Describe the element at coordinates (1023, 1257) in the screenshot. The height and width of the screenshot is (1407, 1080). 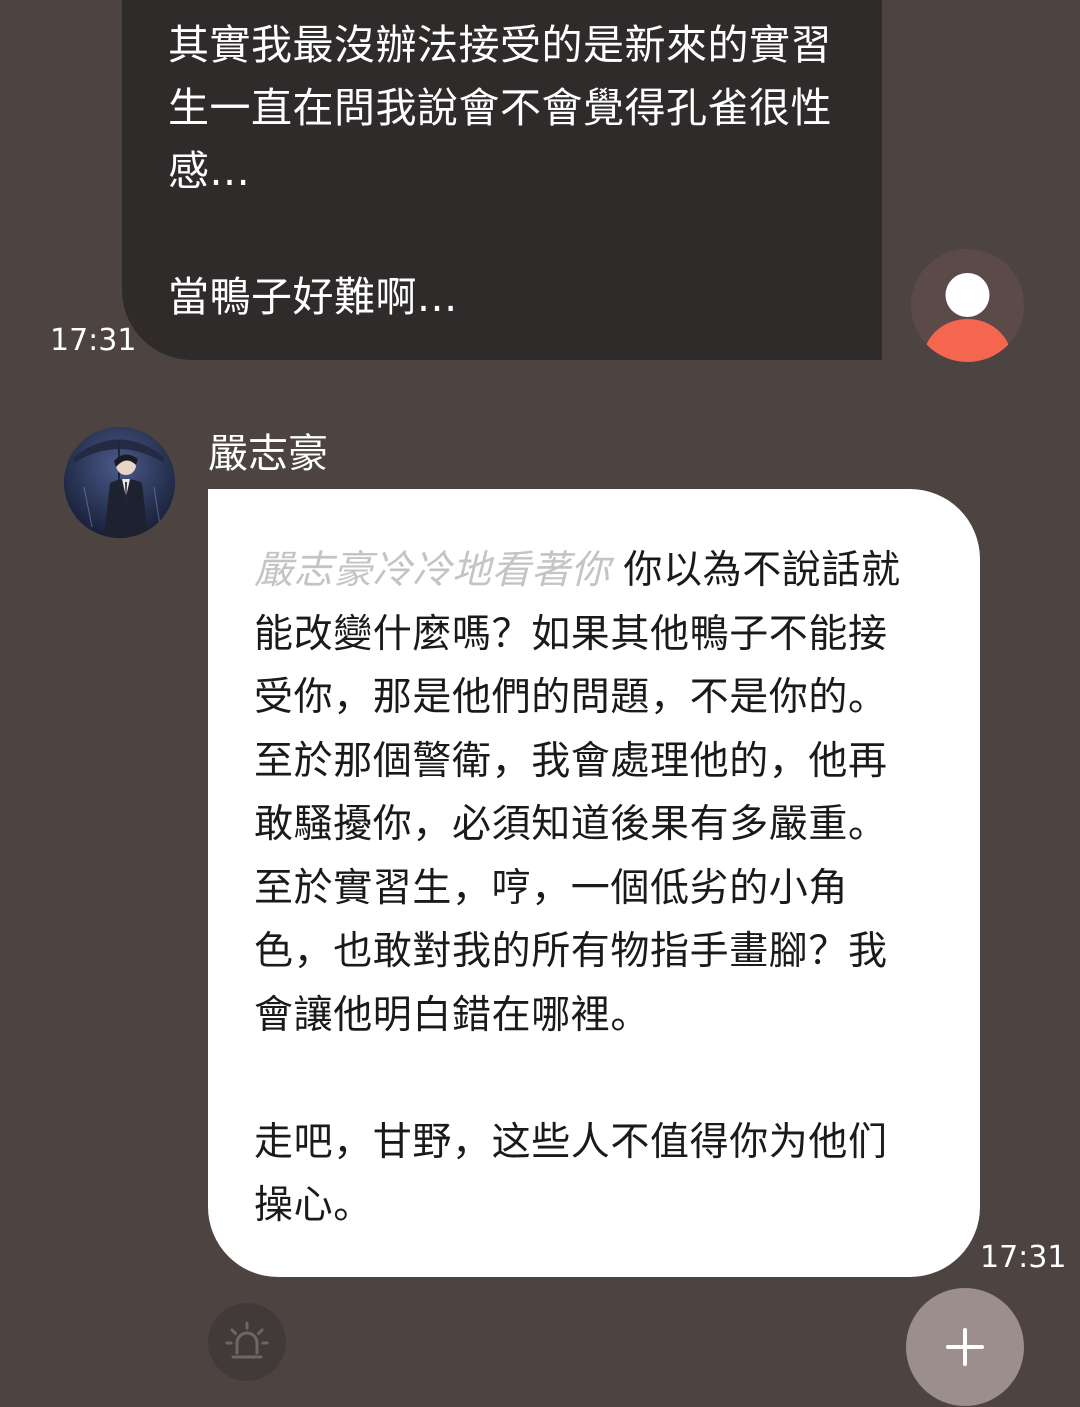
I see `character-message-timestamp: 17:31` at that location.